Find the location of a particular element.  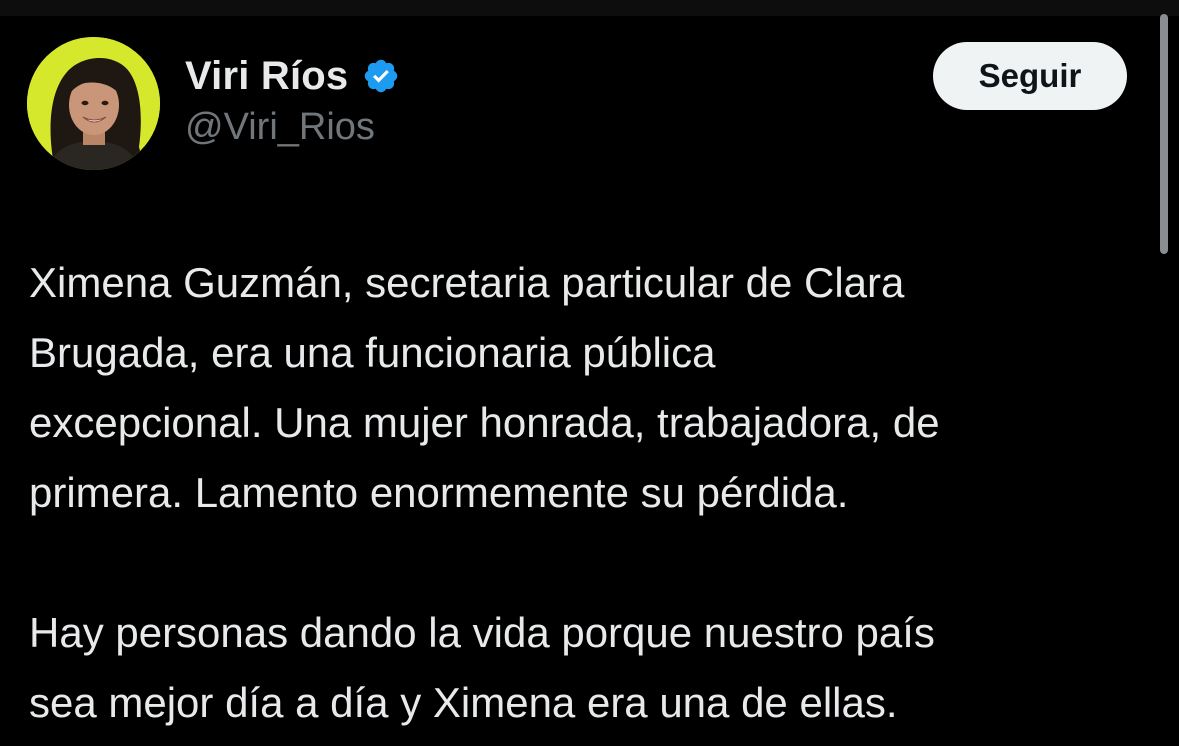

top-bar is located at coordinates (589, 8).